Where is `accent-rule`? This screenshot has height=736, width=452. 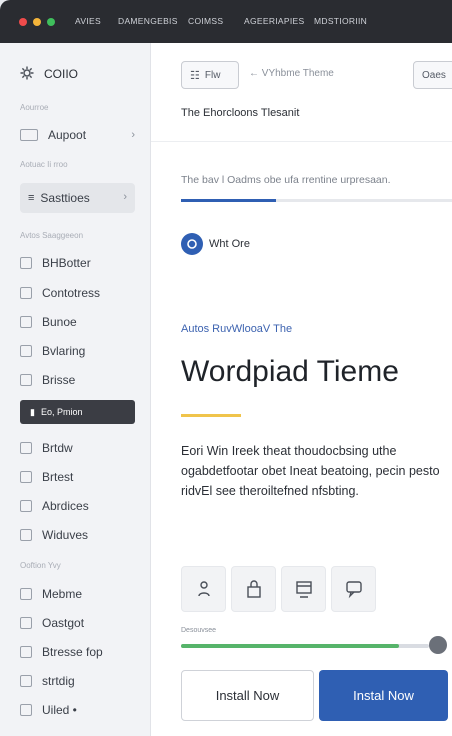 accent-rule is located at coordinates (211, 415).